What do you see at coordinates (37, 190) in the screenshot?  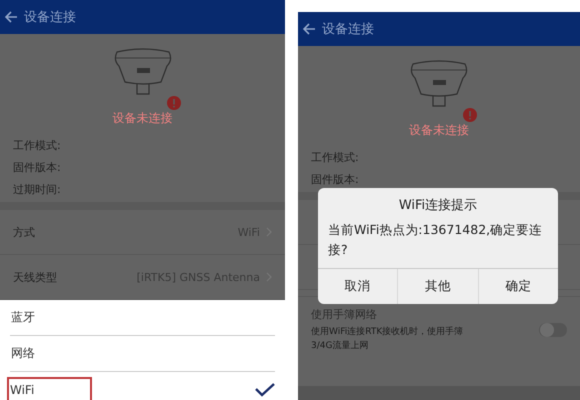 I see `info-label: 过期时间:` at bounding box center [37, 190].